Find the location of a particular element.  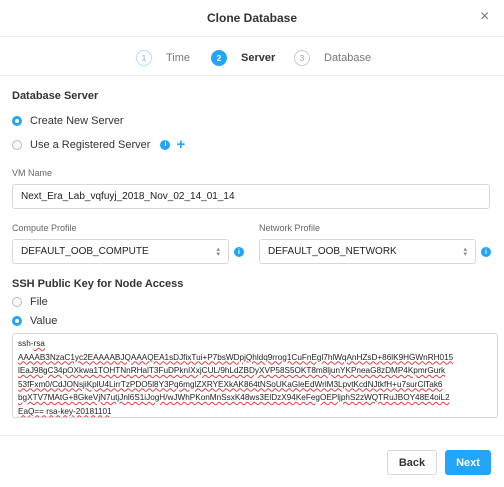

step-server: 2 Server is located at coordinates (243, 58).